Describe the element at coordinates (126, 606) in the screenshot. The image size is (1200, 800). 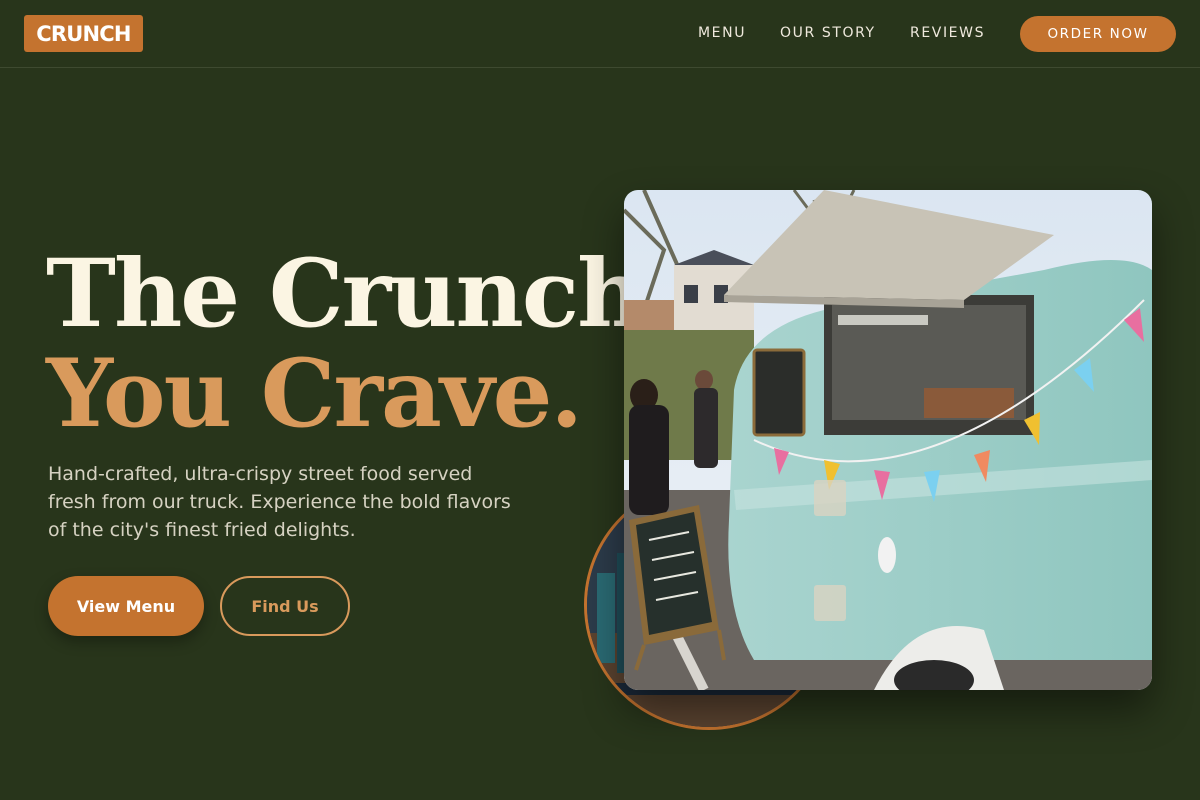
I see `view-menu-button: View Menu` at that location.